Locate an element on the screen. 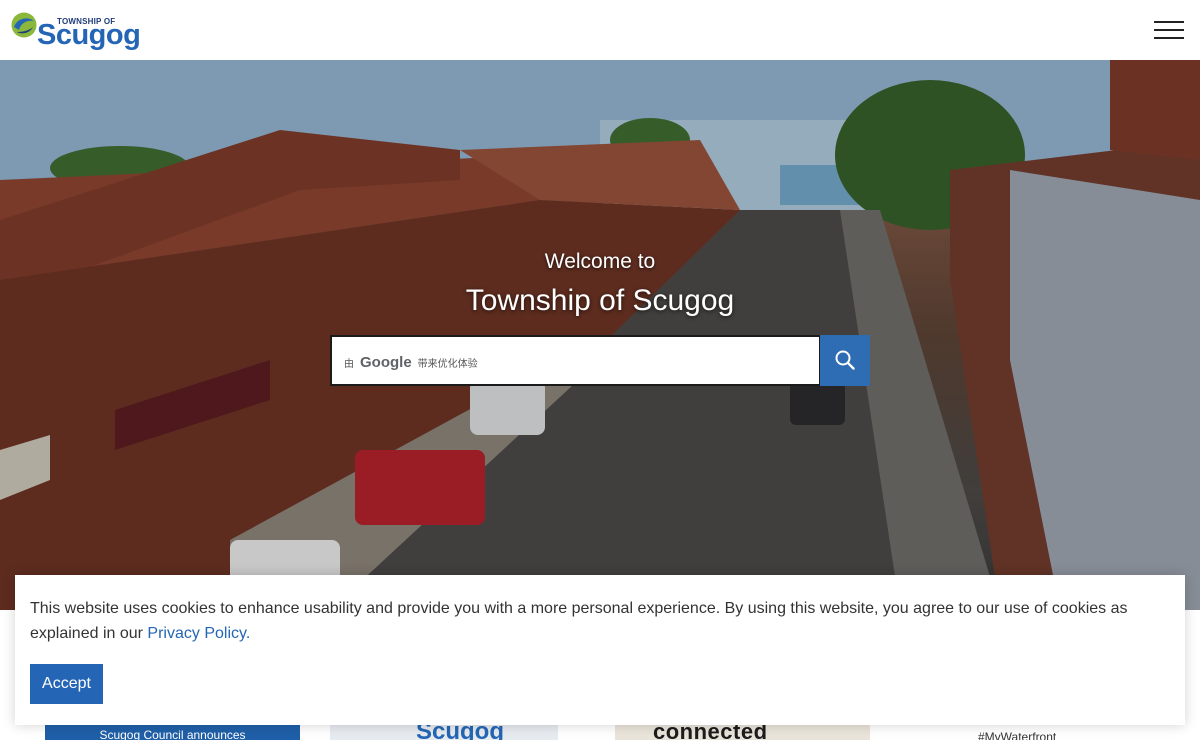  township-logo: TOWNSHIP OF Scugog is located at coordinates (75, 31).